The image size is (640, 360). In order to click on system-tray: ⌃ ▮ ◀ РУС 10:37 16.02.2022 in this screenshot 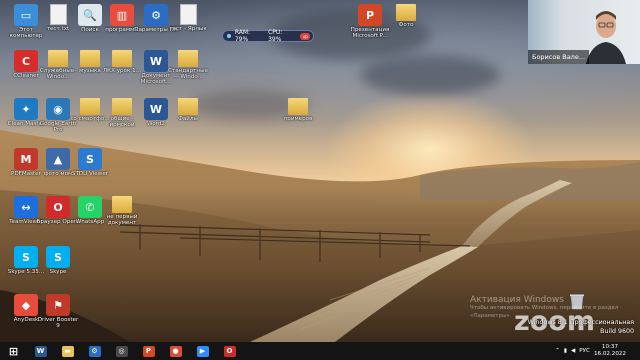, I will do `click(597, 351)`.